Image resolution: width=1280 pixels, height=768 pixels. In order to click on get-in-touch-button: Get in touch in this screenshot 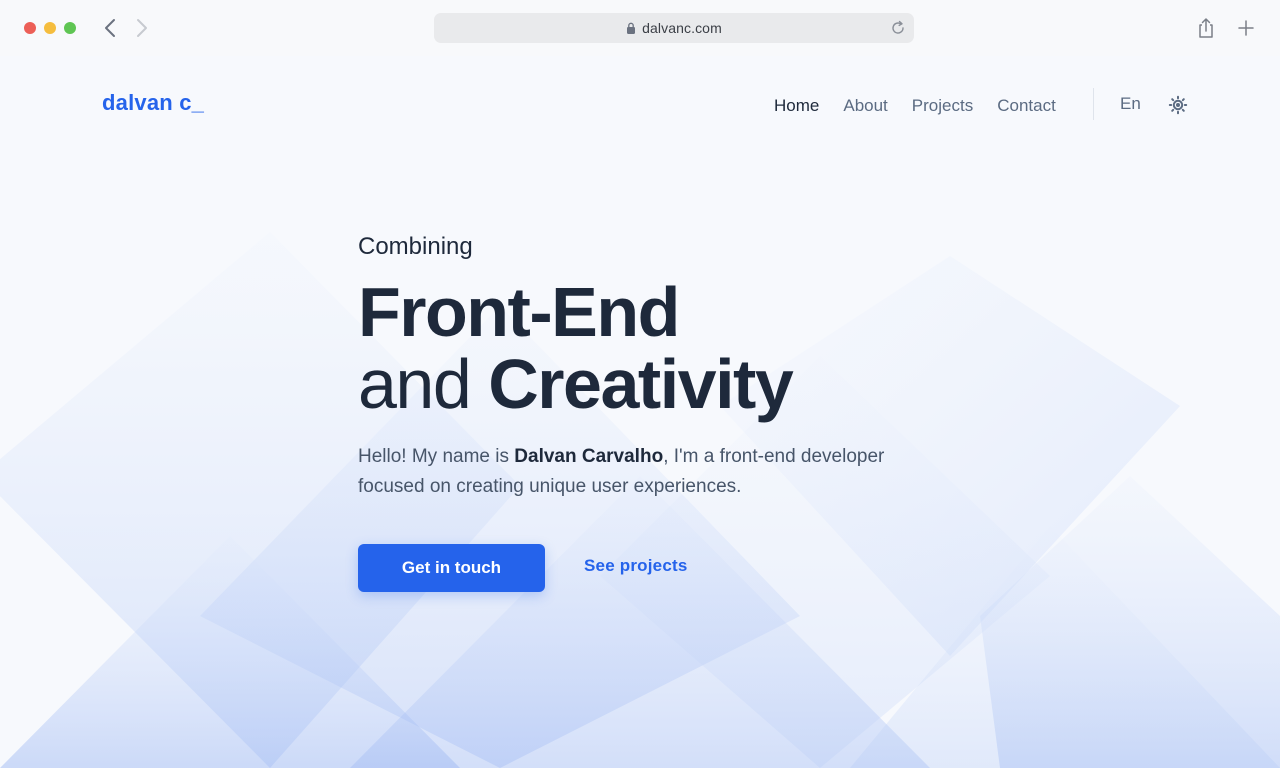, I will do `click(451, 568)`.